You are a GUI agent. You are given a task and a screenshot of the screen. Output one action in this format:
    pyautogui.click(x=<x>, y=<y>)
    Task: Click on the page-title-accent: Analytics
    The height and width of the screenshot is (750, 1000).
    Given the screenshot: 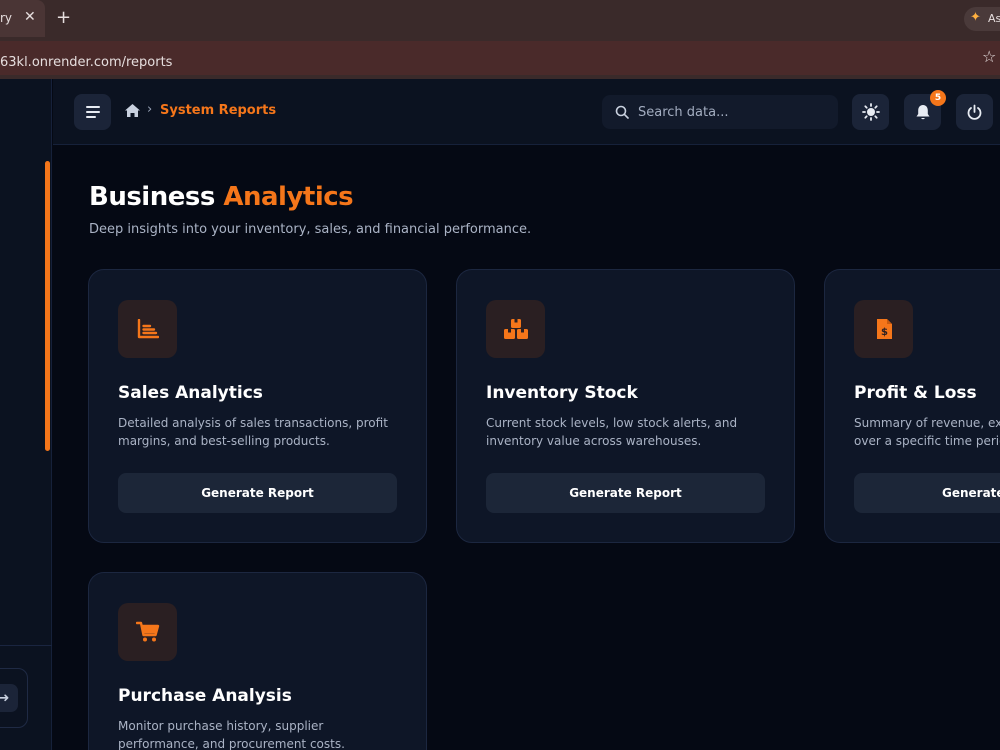 What is the action you would take?
    pyautogui.click(x=288, y=197)
    